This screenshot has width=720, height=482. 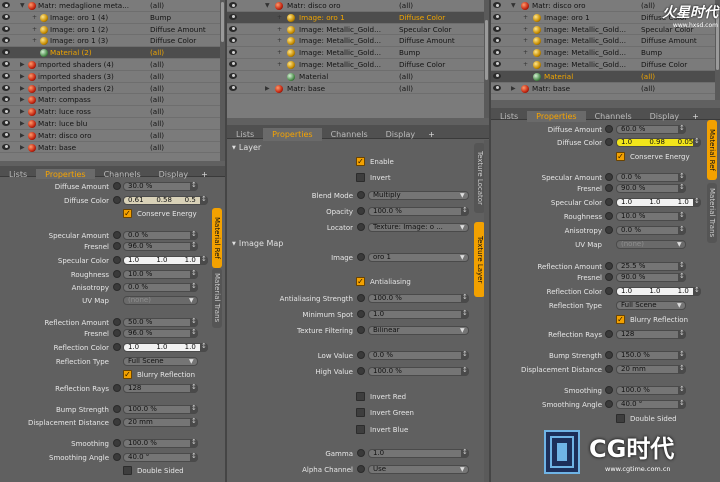 What do you see at coordinates (418, 195) in the screenshot?
I see `blend-mode-select: Multiply` at bounding box center [418, 195].